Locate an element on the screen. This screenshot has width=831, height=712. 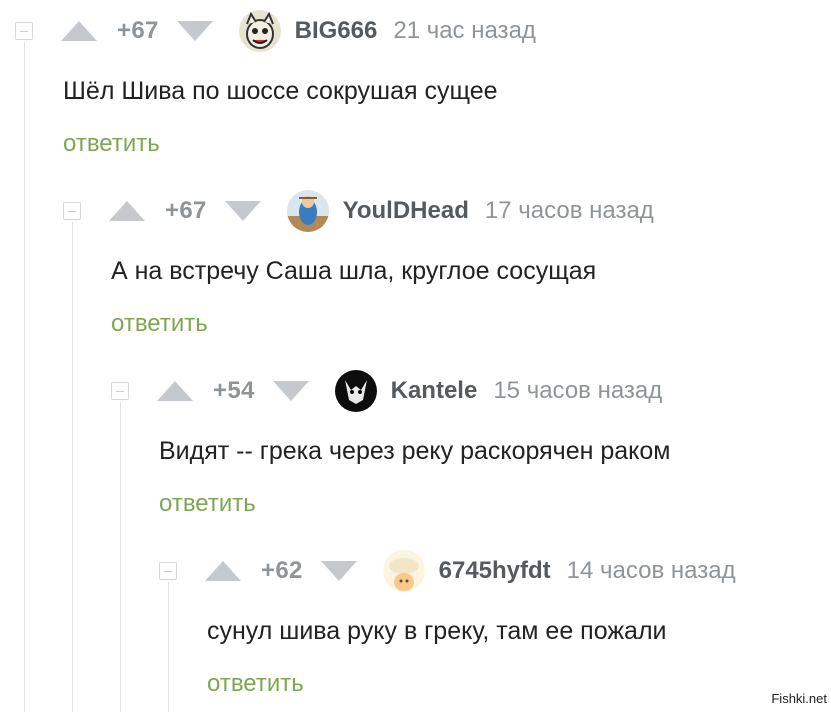
comment-text: Шёл Шива по шоссе сокрушая сущее is located at coordinates (280, 91).